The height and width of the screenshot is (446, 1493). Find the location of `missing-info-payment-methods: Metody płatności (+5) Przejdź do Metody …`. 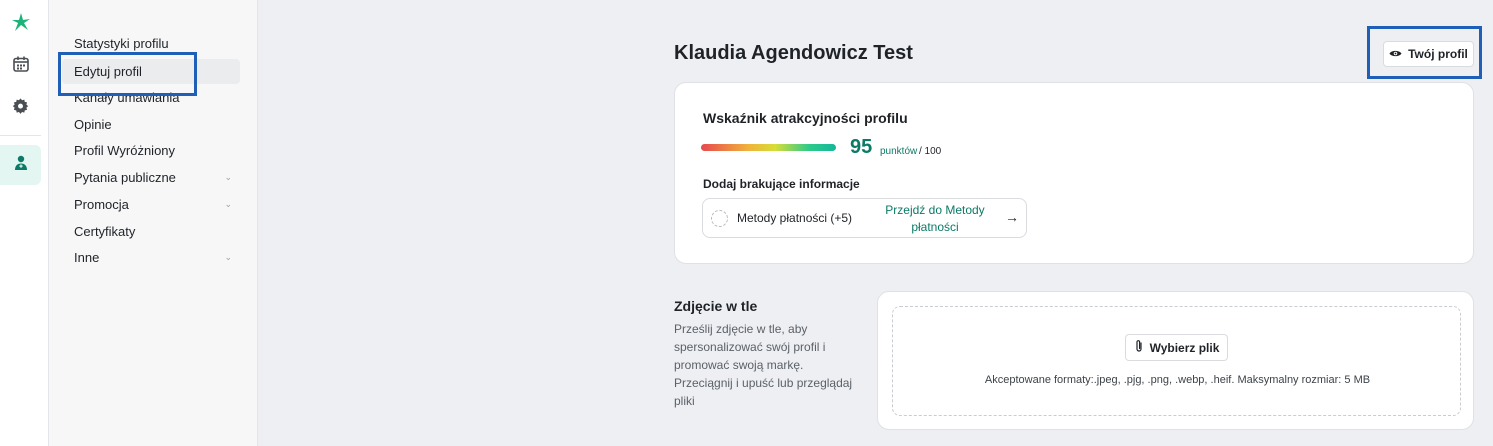

missing-info-payment-methods: Metody płatności (+5) Przejdź do Metody … is located at coordinates (864, 218).